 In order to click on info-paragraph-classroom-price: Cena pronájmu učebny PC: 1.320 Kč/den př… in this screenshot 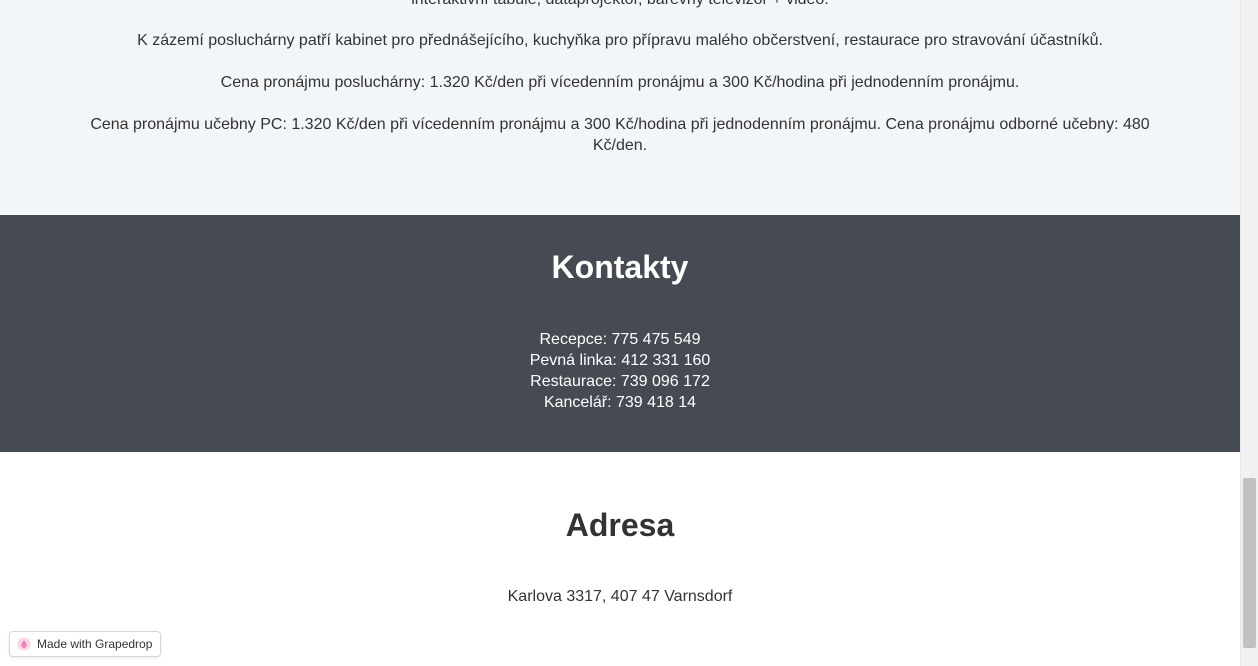, I will do `click(620, 135)`.